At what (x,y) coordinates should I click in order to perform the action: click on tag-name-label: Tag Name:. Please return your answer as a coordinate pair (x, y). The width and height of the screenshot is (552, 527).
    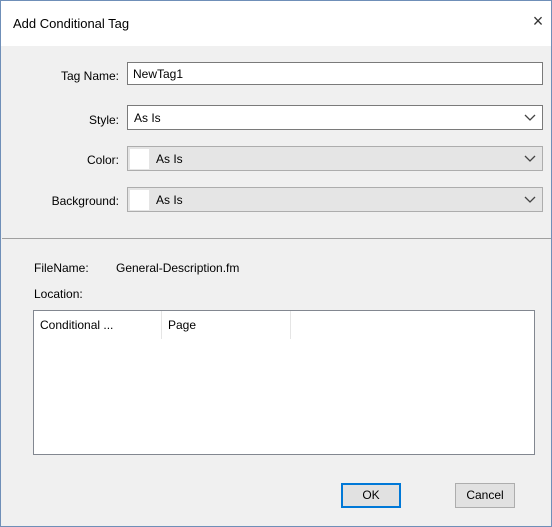
    Looking at the image, I should click on (89, 76).